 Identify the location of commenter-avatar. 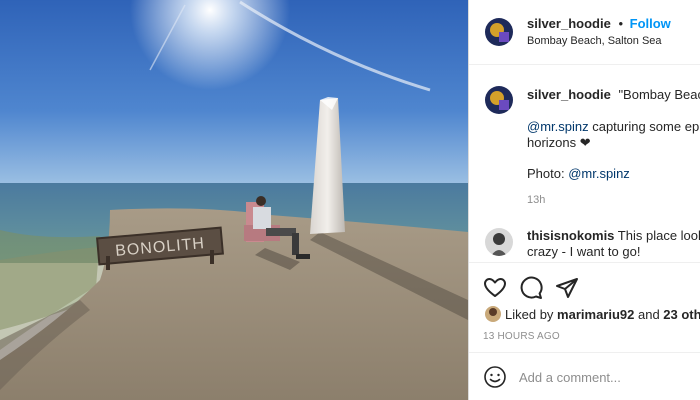
(499, 242).